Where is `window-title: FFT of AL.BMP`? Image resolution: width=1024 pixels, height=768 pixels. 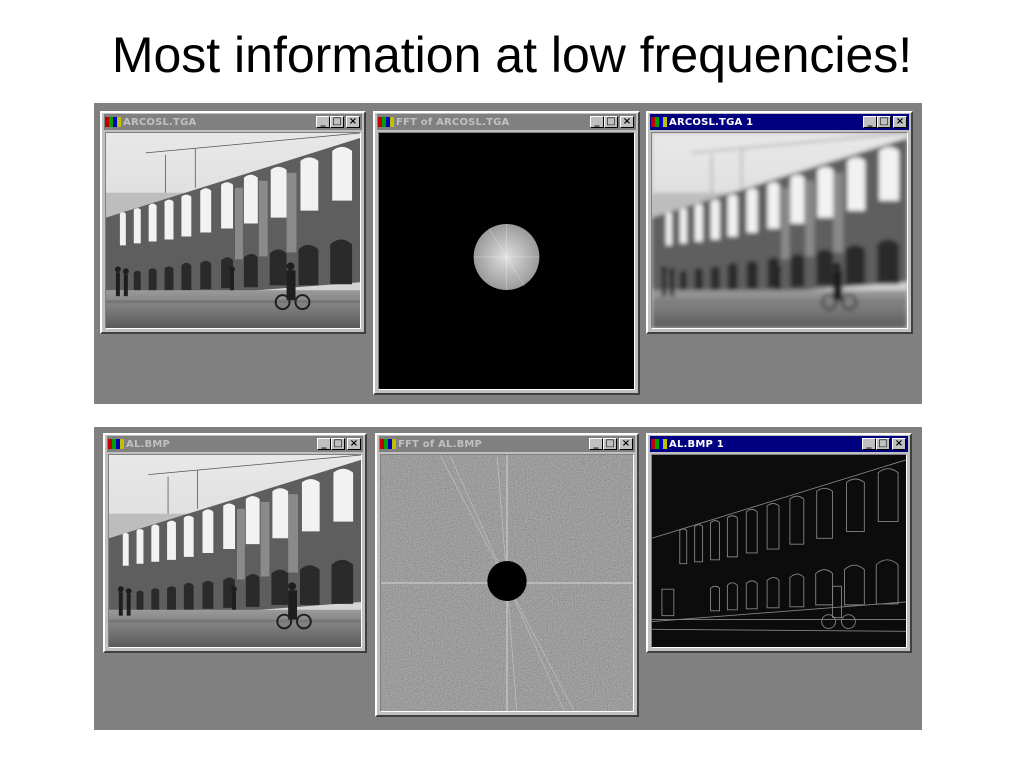
window-title: FFT of AL.BMP is located at coordinates (440, 444).